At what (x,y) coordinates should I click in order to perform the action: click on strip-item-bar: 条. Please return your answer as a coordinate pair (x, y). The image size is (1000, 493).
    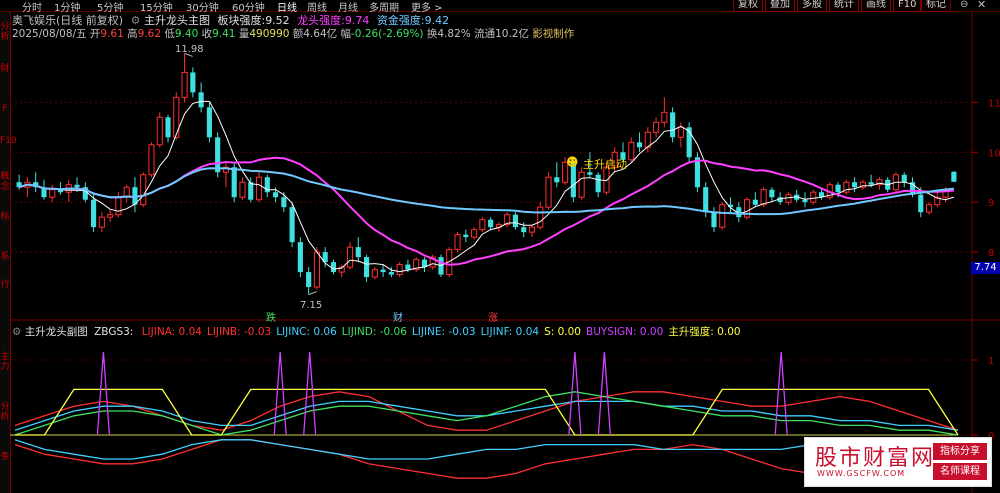
    Looking at the image, I should click on (5, 457).